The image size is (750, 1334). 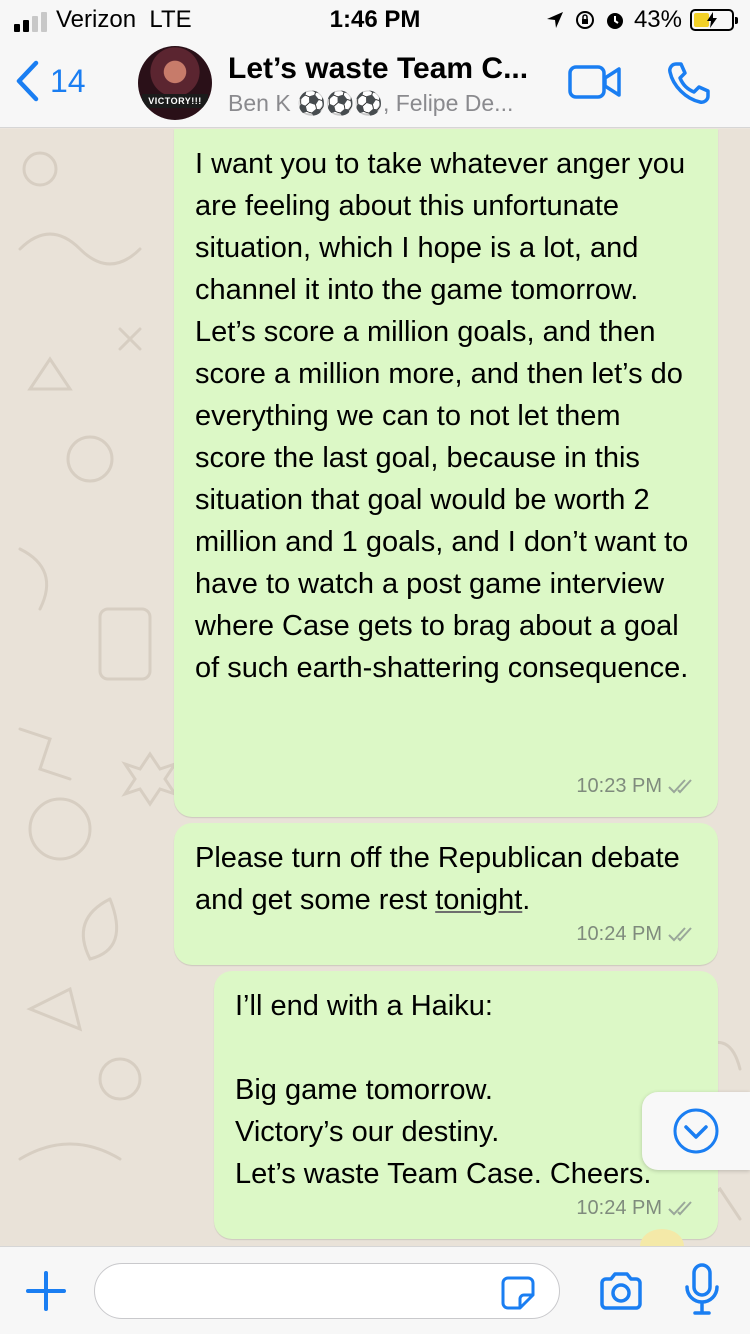 I want to click on sticker-button, so click(x=518, y=1295).